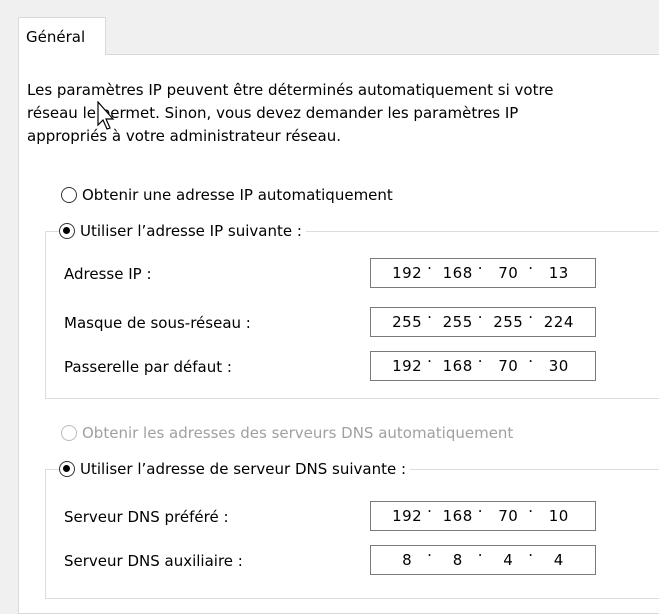 The height and width of the screenshot is (614, 659). What do you see at coordinates (67, 231) in the screenshot?
I see `ip-manual-radio-button` at bounding box center [67, 231].